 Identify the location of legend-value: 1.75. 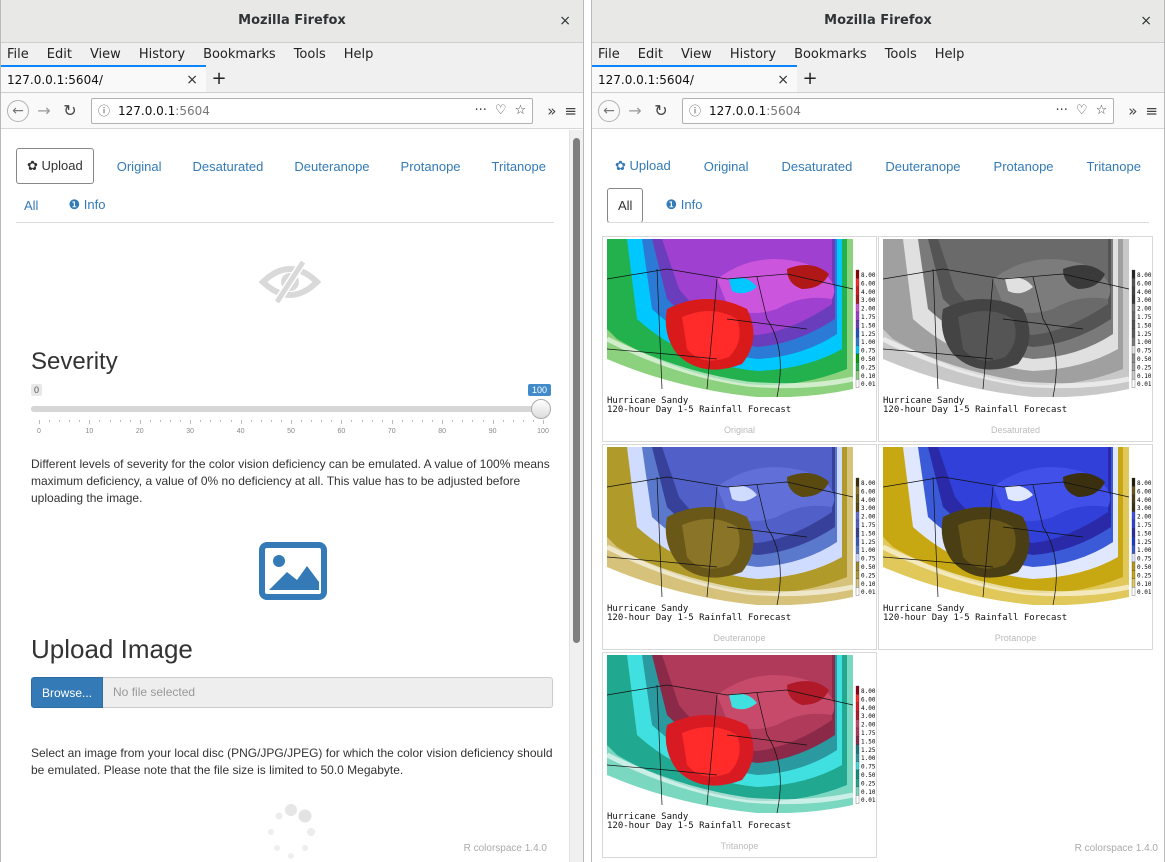
(1144, 317).